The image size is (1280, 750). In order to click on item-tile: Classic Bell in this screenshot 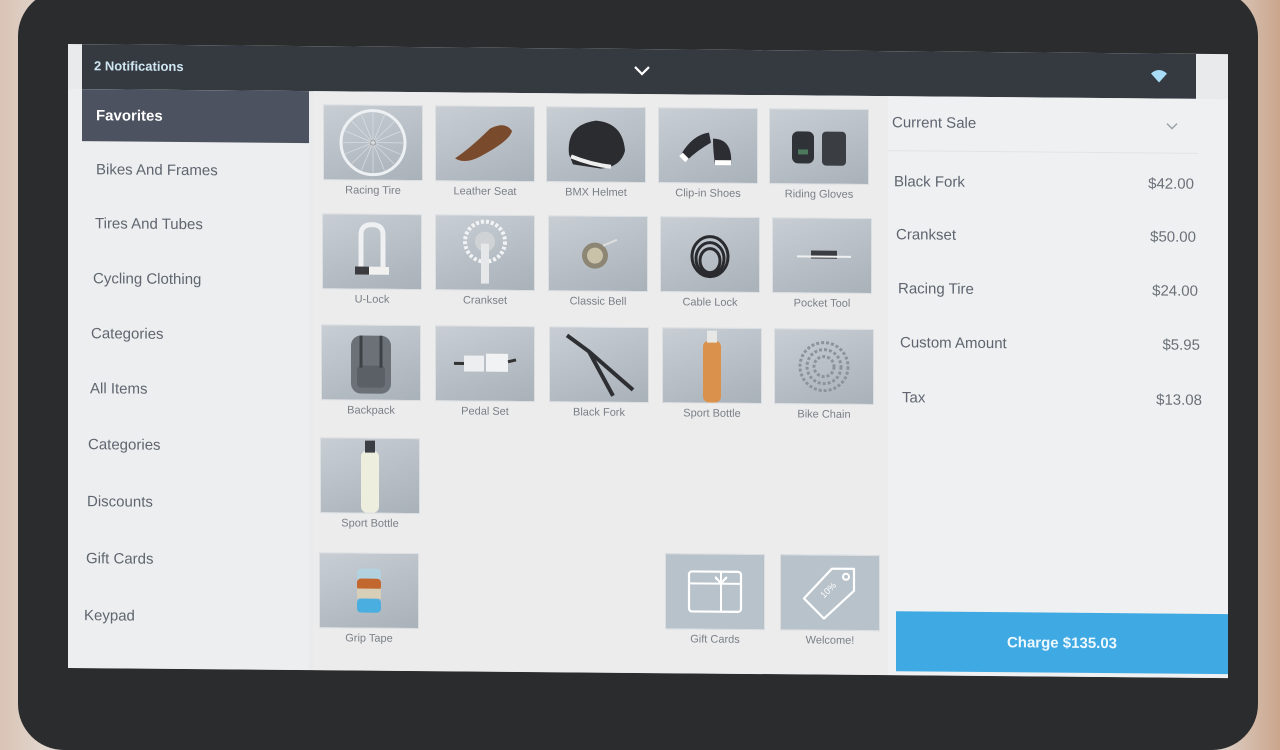, I will do `click(598, 268)`.